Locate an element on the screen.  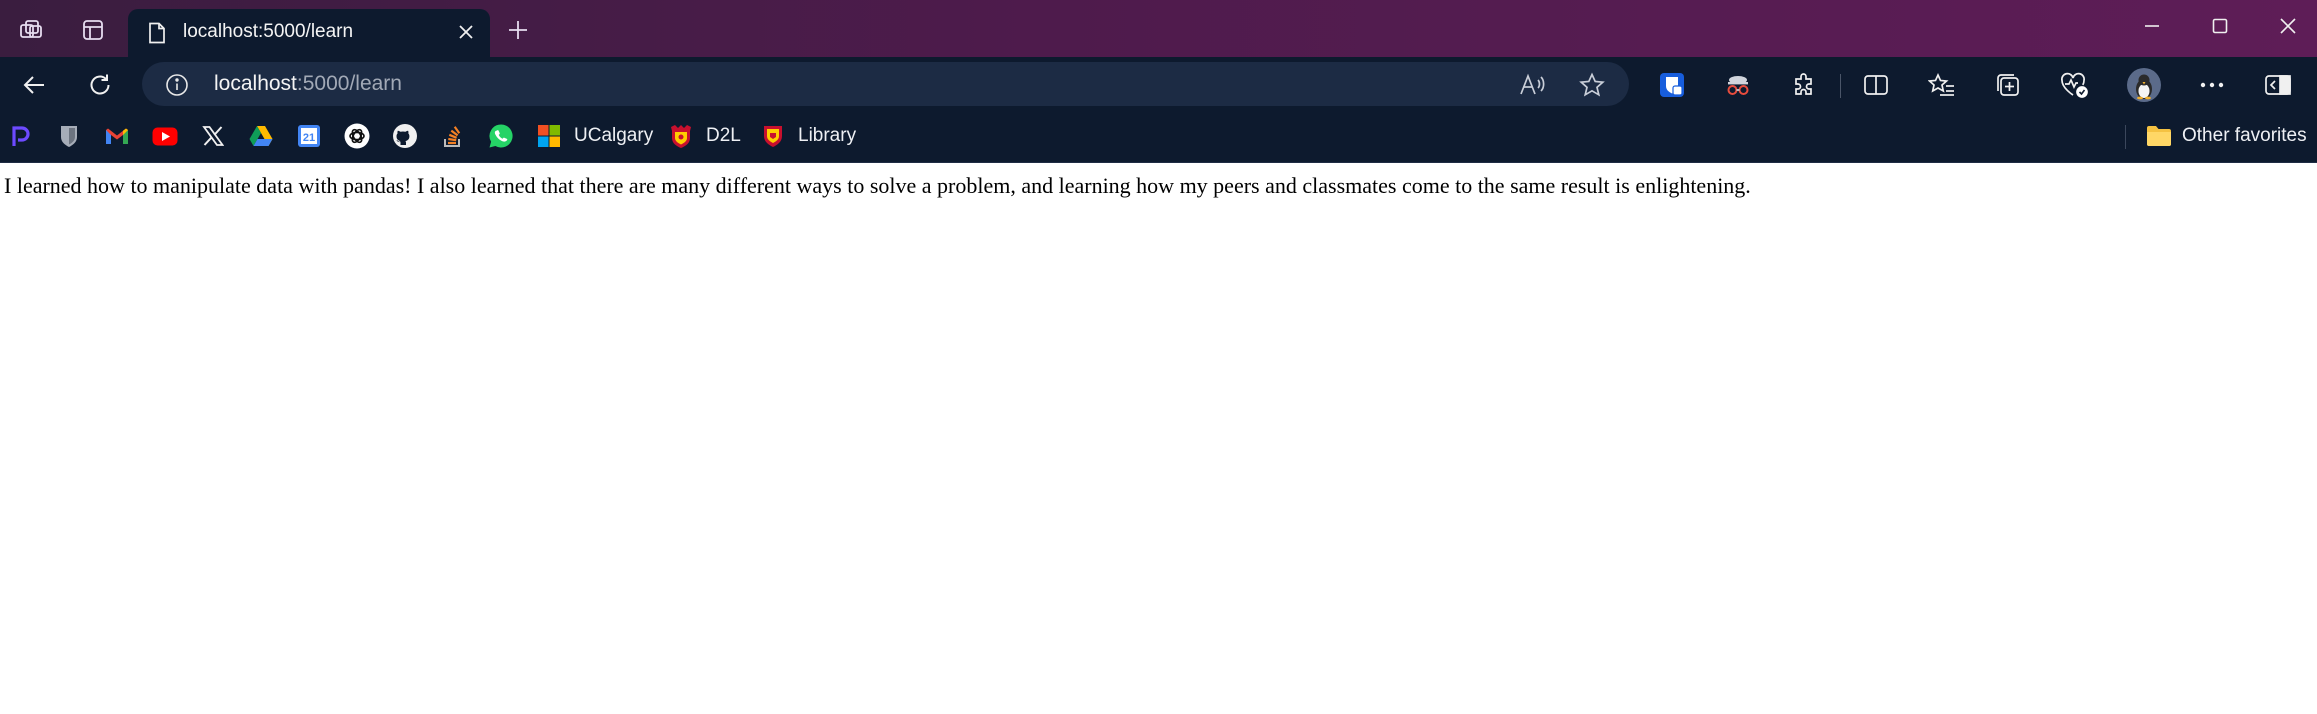
other-favorites-folder: Other favorites is located at coordinates (2226, 136).